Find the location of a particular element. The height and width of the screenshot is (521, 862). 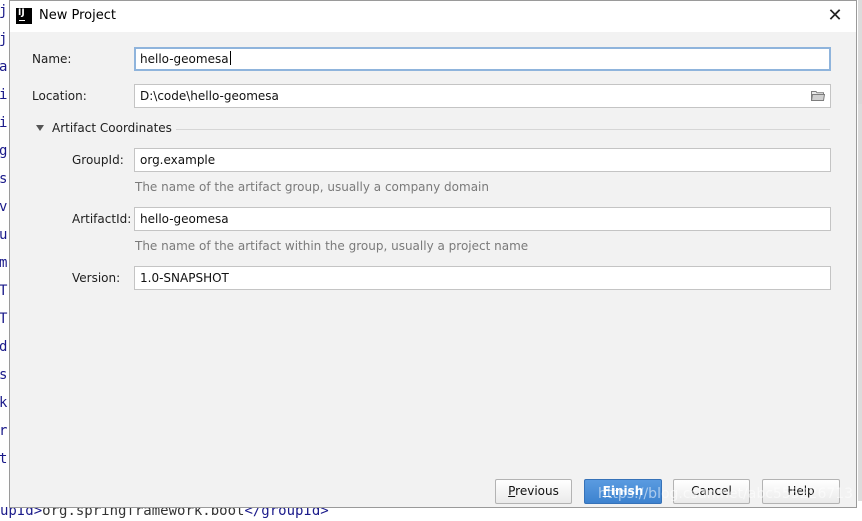

background-scrollbar is located at coordinates (860, 260).